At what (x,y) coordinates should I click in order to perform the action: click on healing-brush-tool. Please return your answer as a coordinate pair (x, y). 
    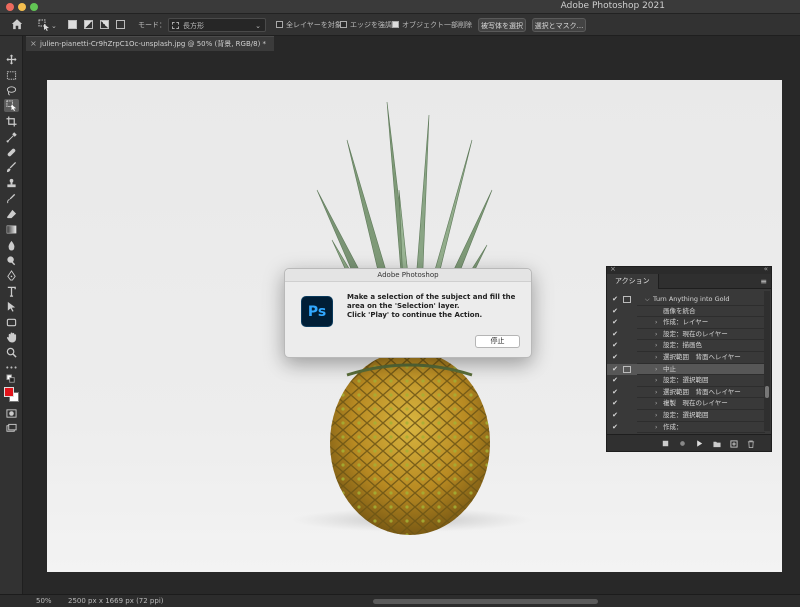
    Looking at the image, I should click on (11, 152).